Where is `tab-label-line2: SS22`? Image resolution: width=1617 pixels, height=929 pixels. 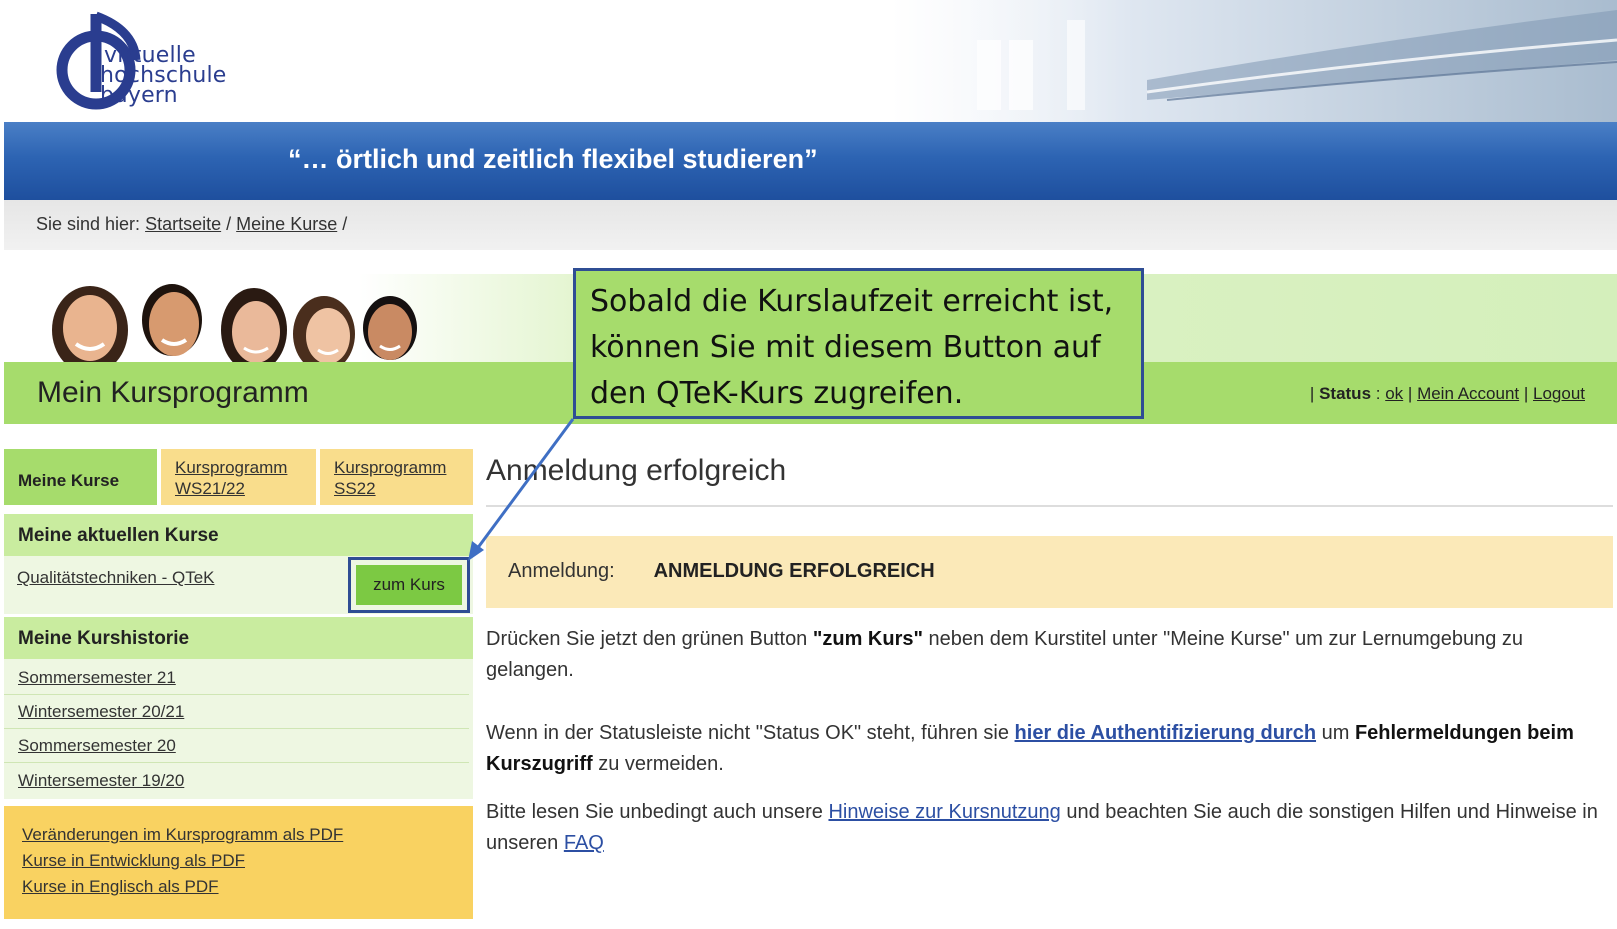 tab-label-line2: SS22 is located at coordinates (355, 488).